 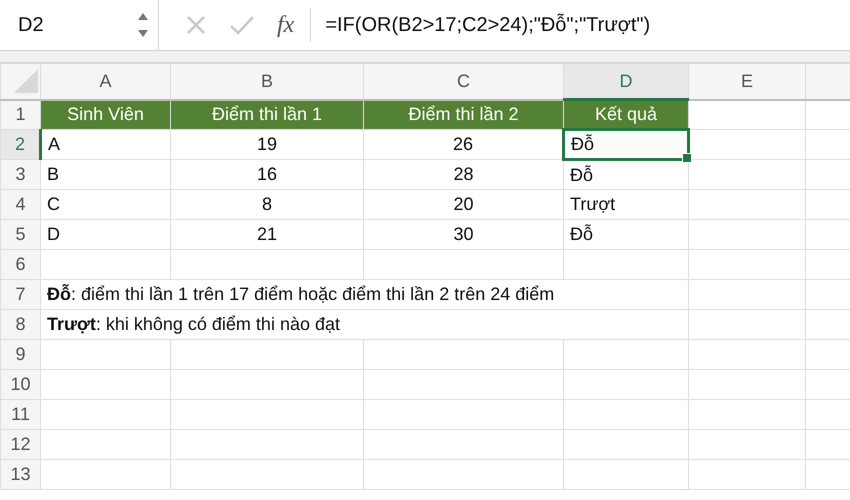 What do you see at coordinates (267, 82) in the screenshot?
I see `column-header: B` at bounding box center [267, 82].